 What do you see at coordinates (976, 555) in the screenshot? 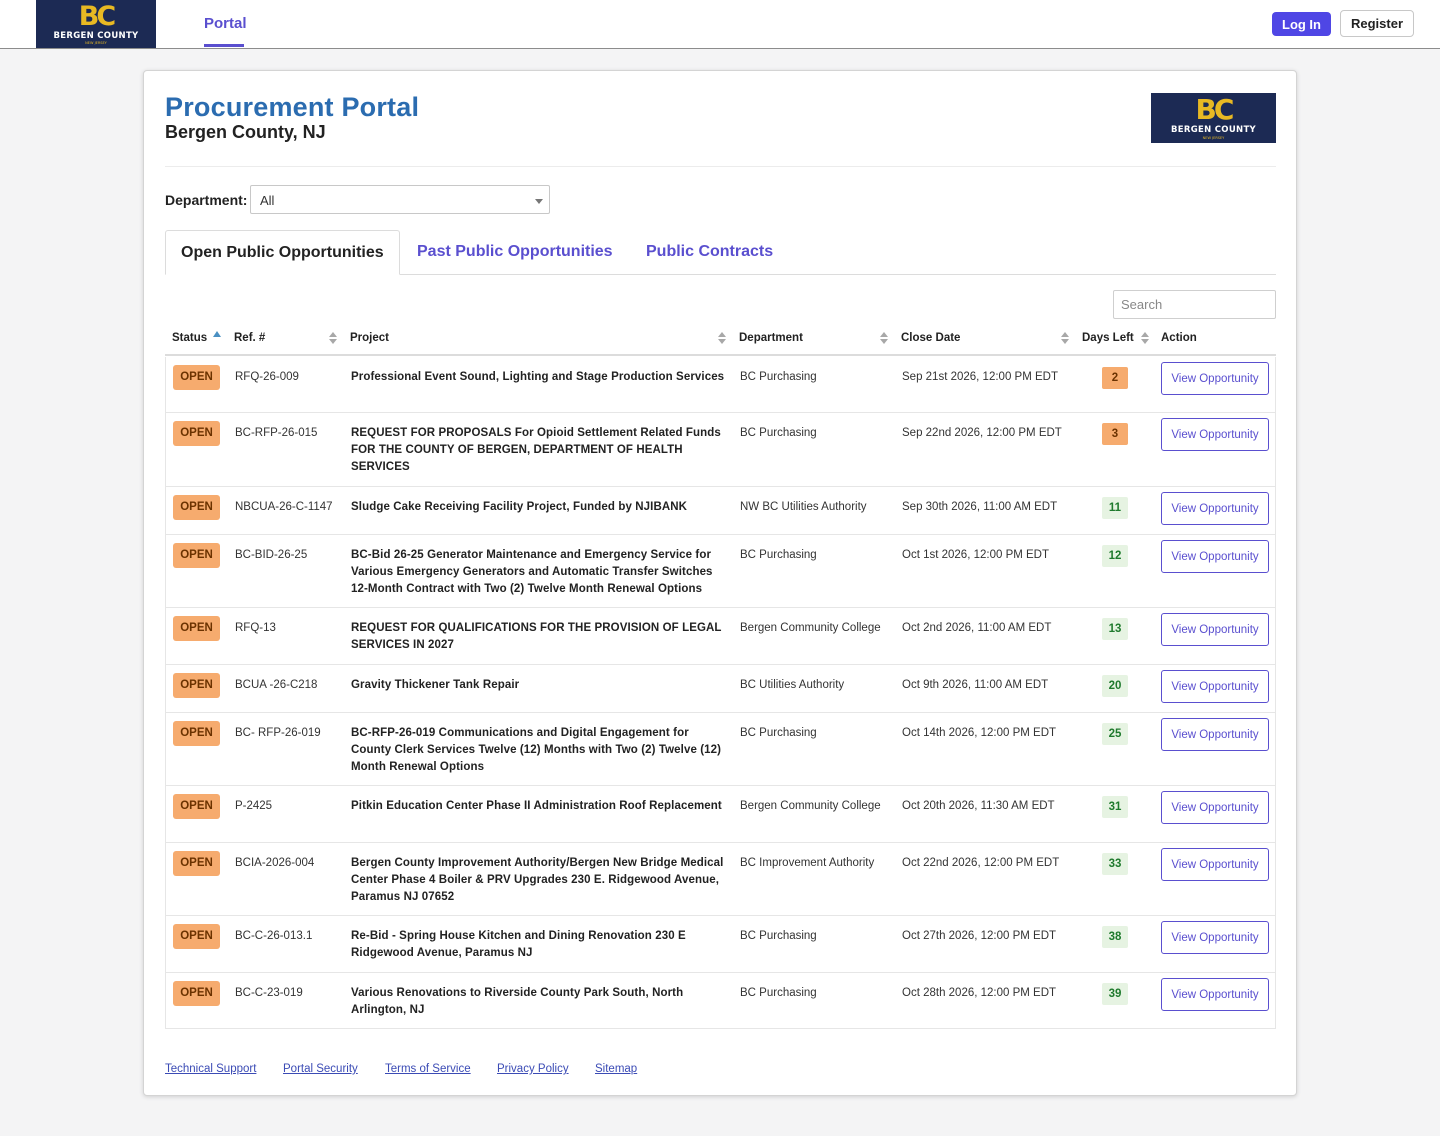
I see `close-date: Oct 1st 2026, 12:00 PM EDT` at bounding box center [976, 555].